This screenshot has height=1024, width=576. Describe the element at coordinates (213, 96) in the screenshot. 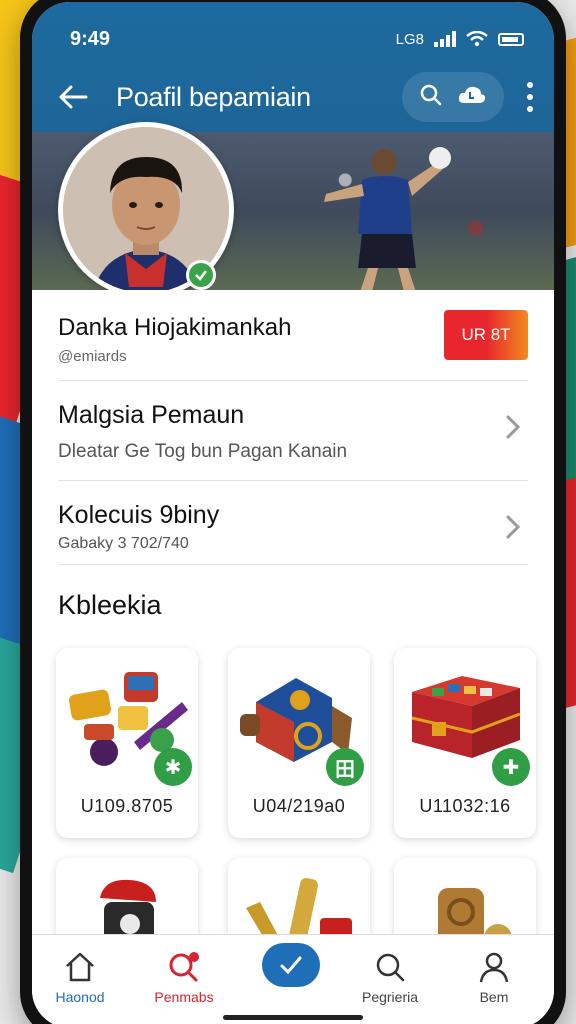

I see `page-title: Poafil bepamiain` at that location.